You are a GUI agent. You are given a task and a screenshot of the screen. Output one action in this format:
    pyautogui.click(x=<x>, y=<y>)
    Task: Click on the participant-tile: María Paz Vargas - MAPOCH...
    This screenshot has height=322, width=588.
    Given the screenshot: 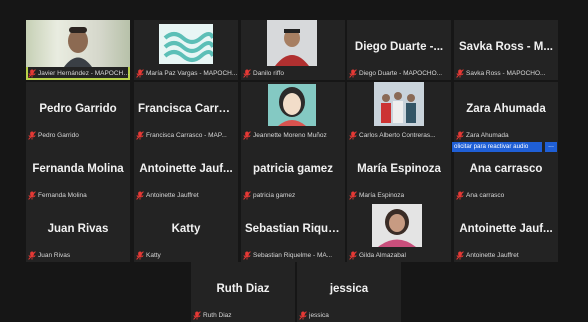 What is the action you would take?
    pyautogui.click(x=186, y=50)
    